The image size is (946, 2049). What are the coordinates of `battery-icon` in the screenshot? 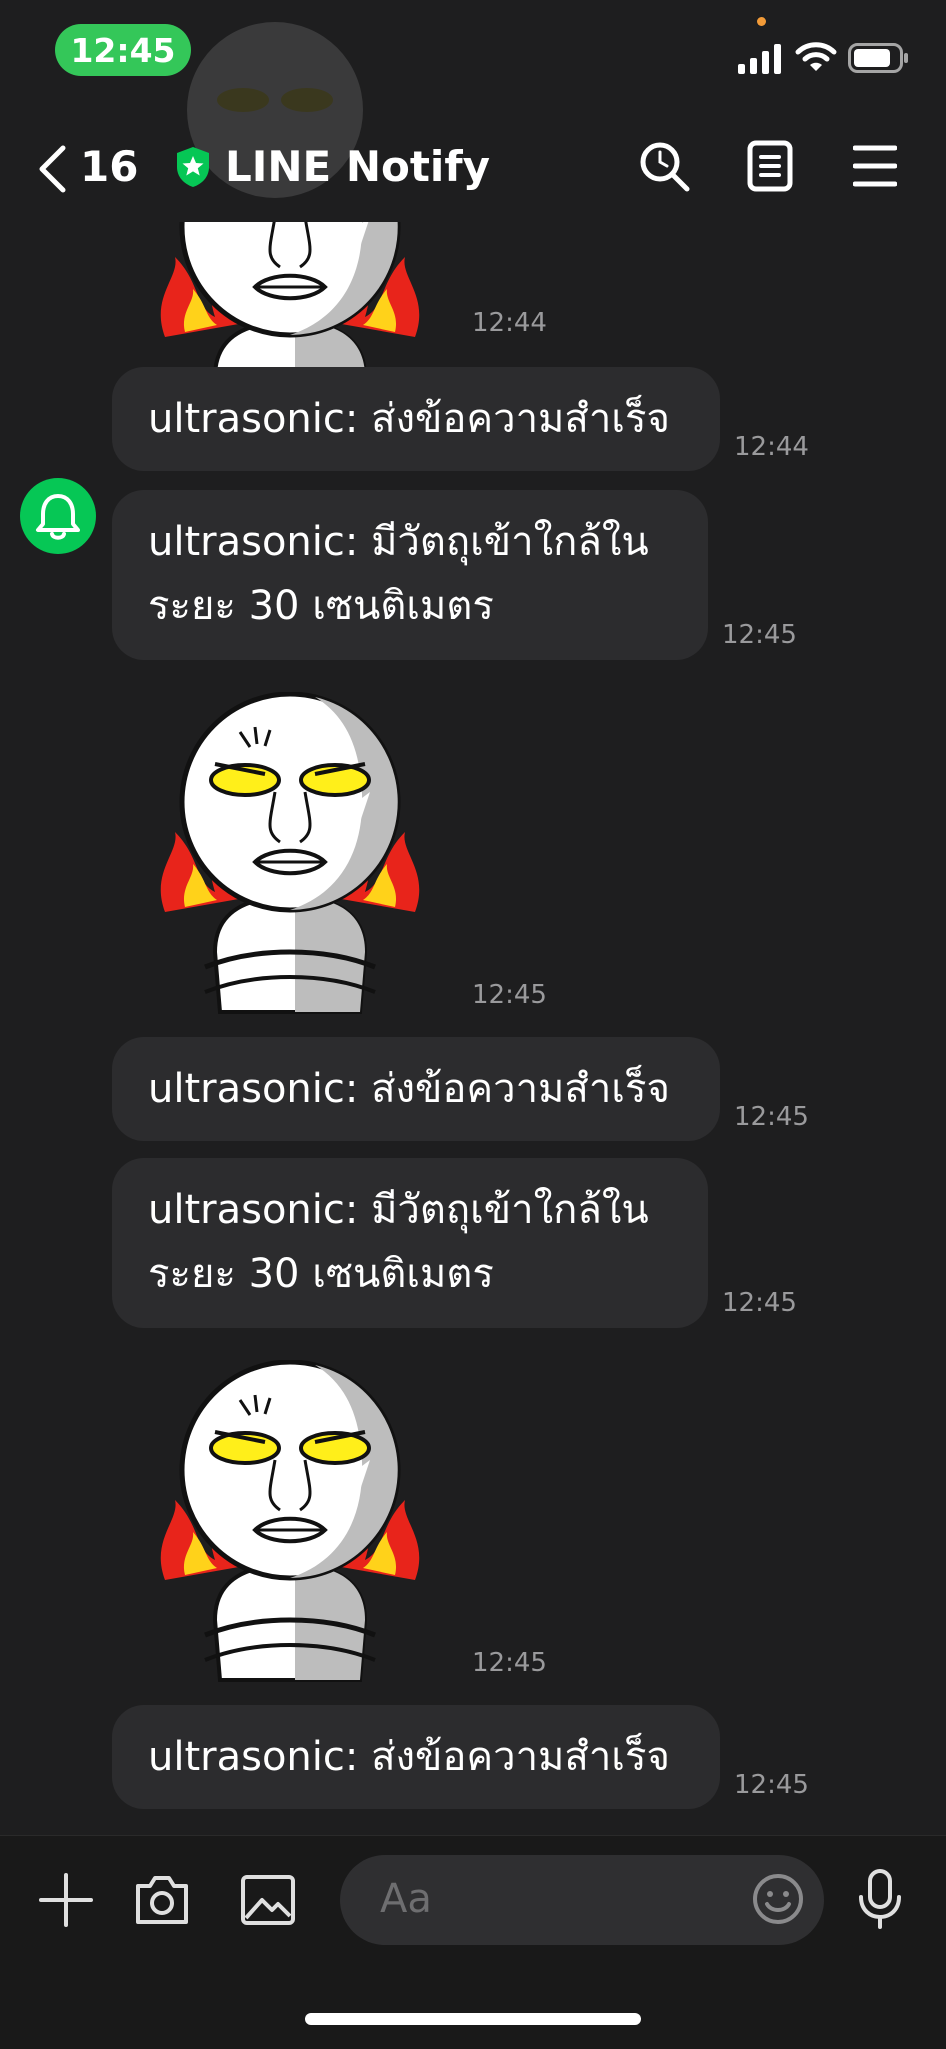 It's located at (878, 58).